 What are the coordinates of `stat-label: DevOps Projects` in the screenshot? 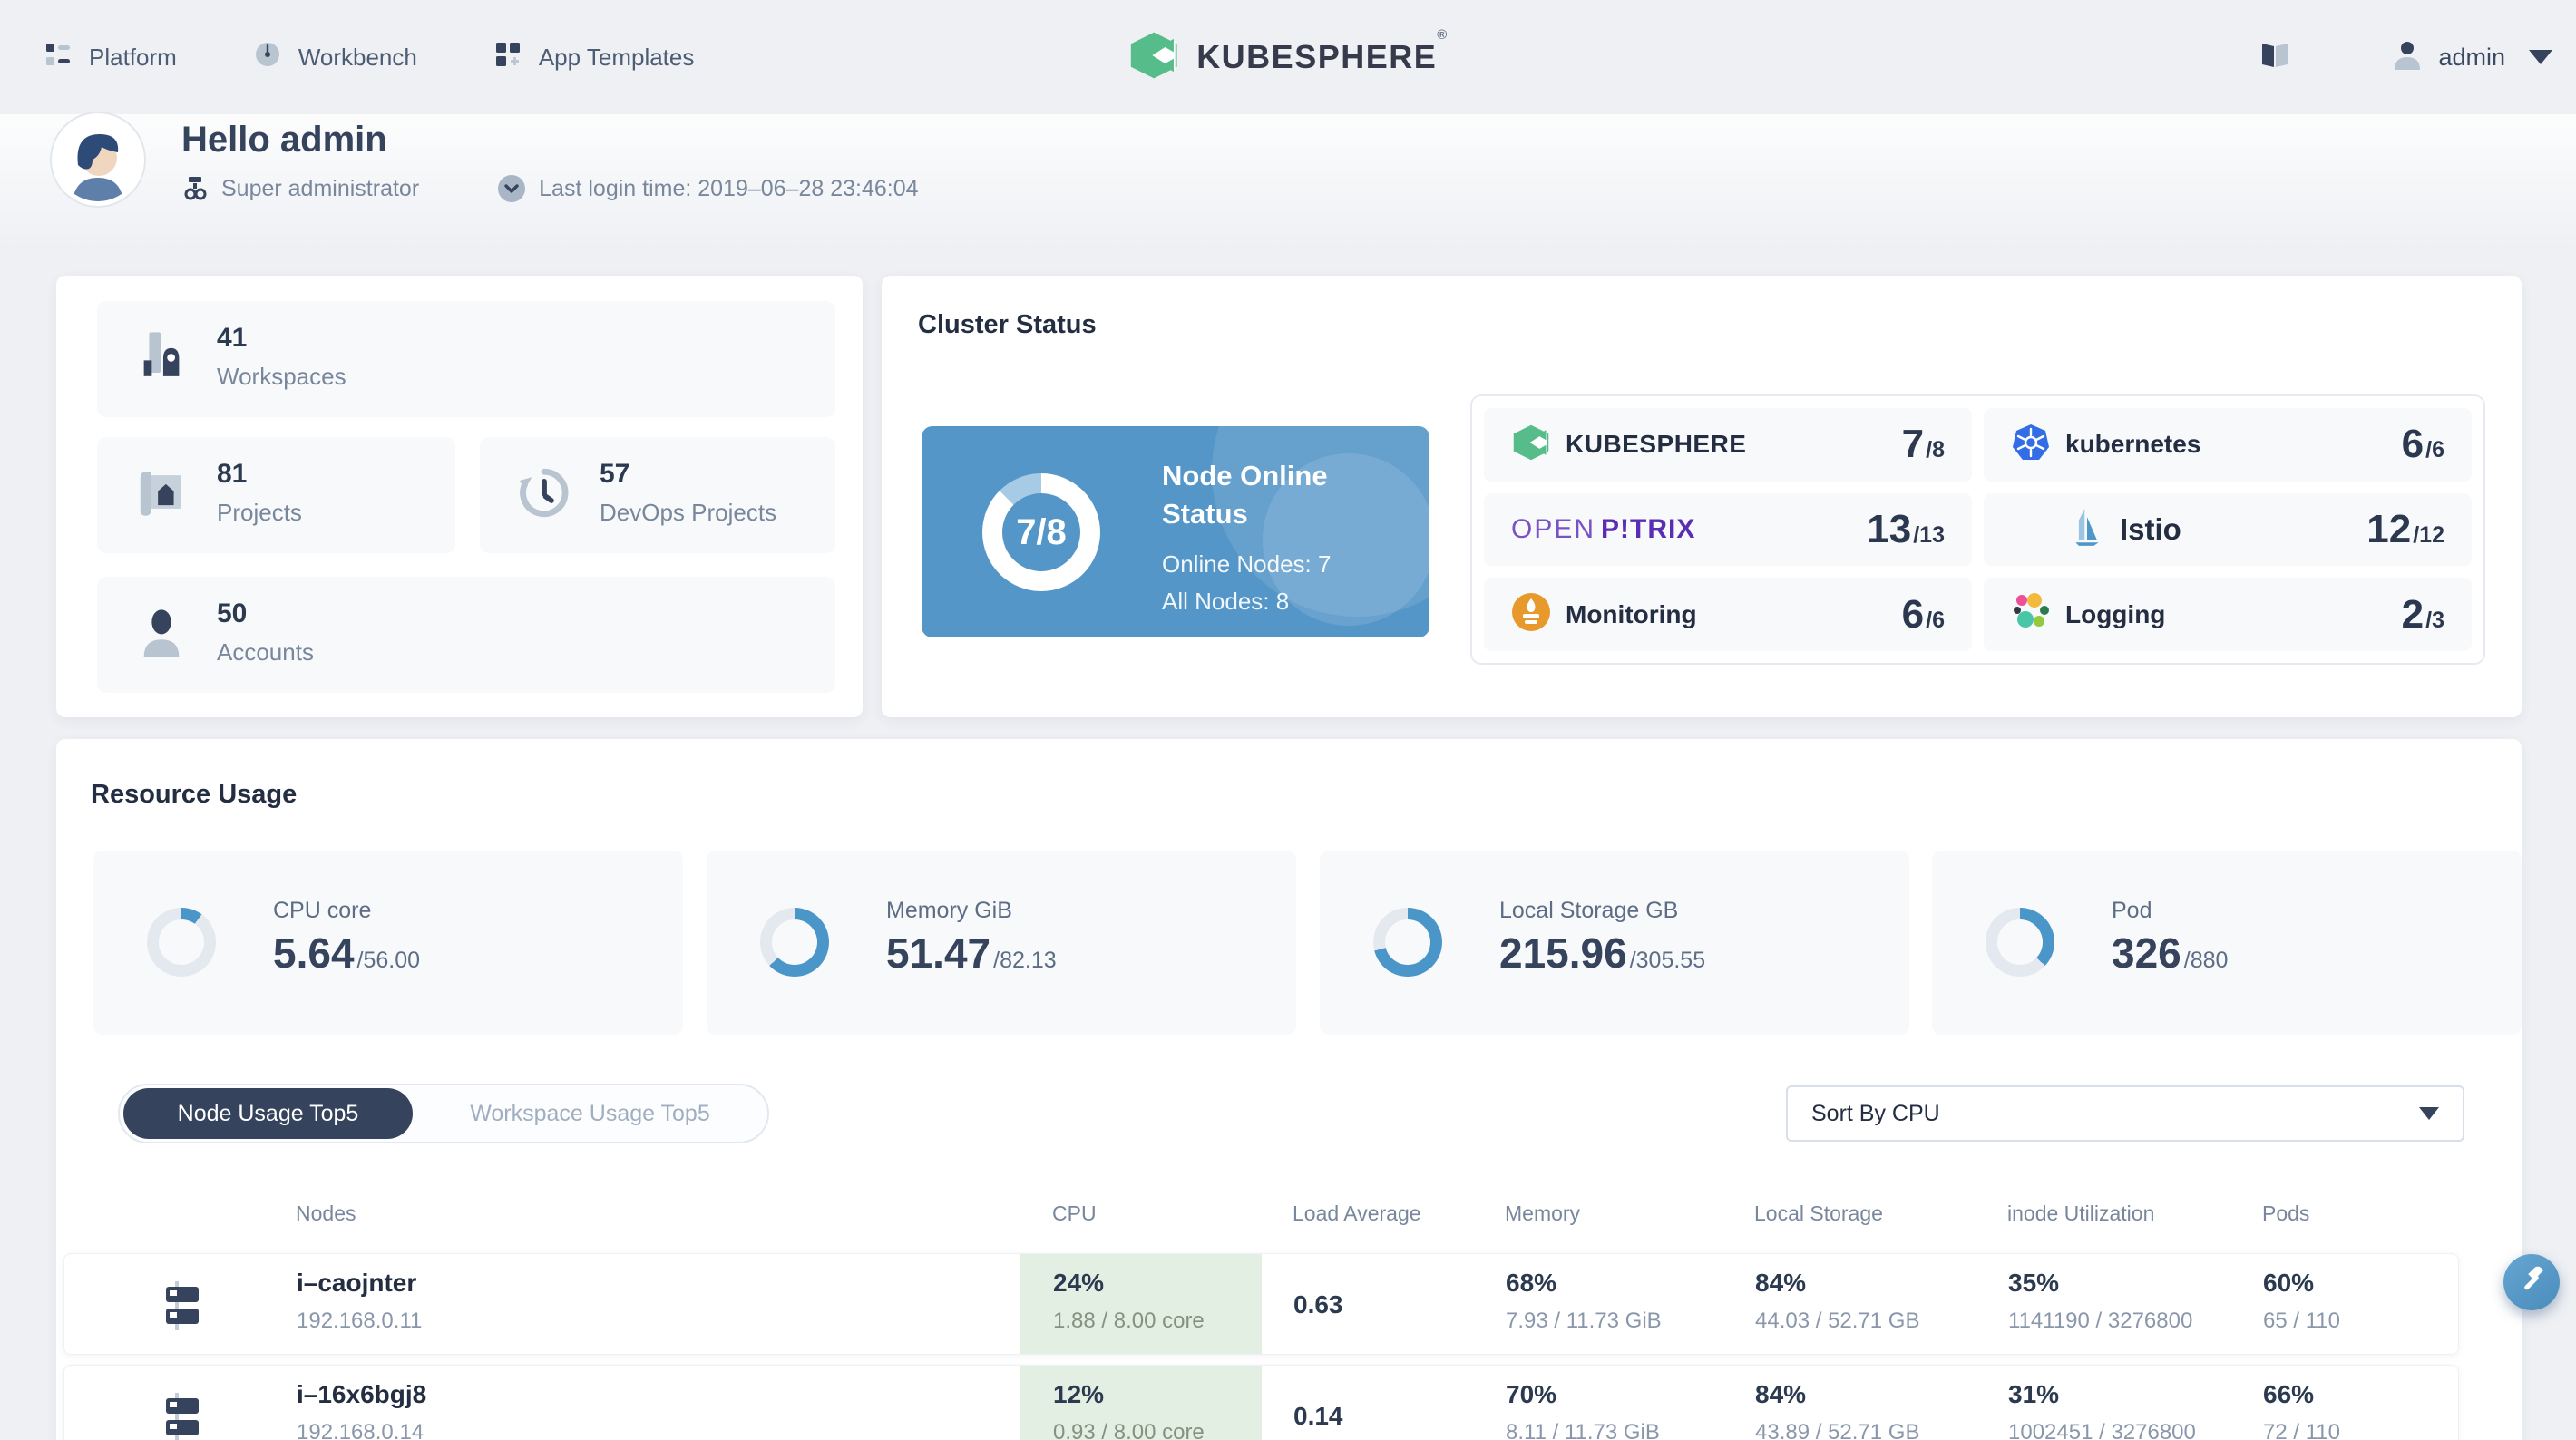 It's located at (688, 513).